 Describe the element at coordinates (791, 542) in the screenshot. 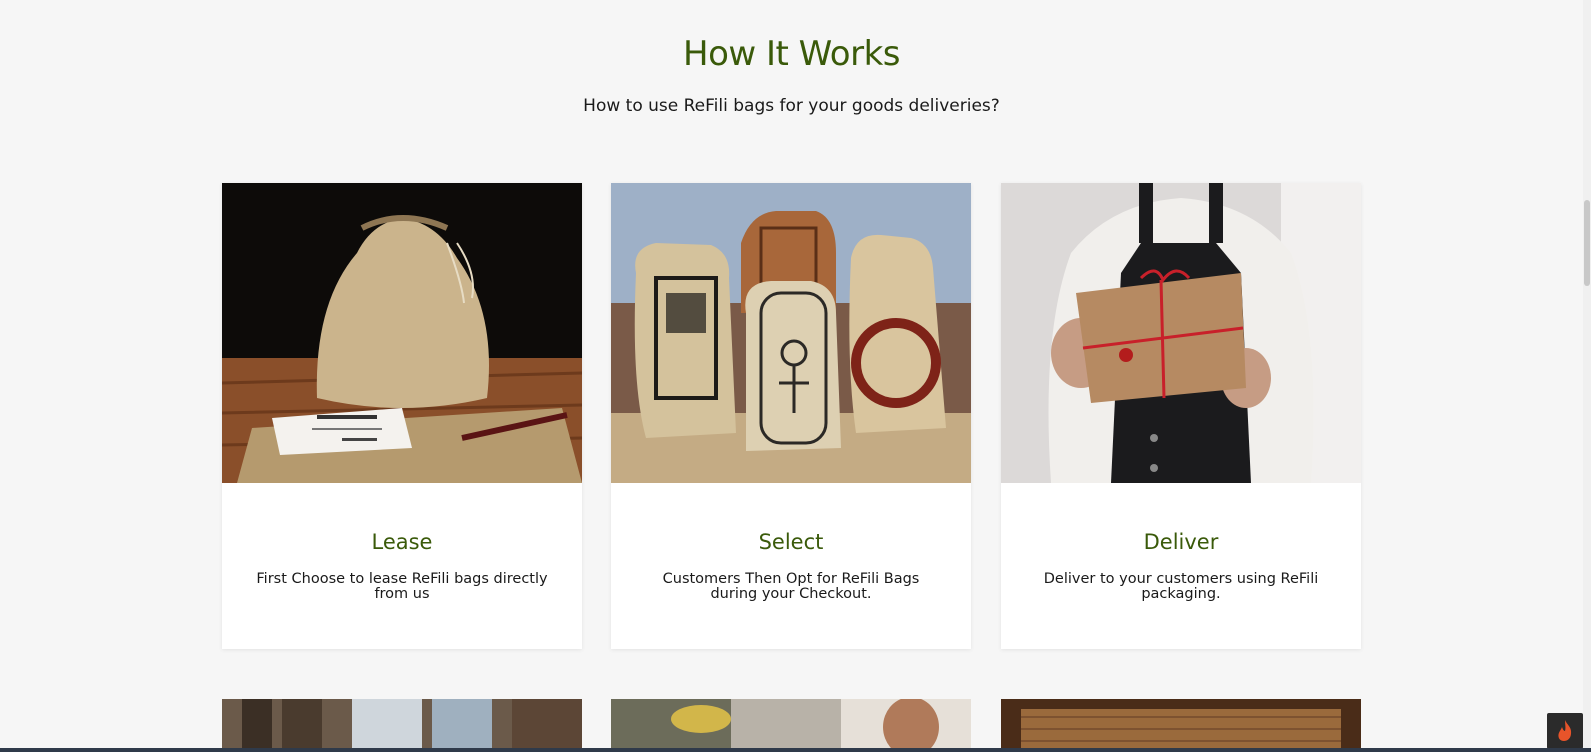

I see `card-title: Select` at that location.